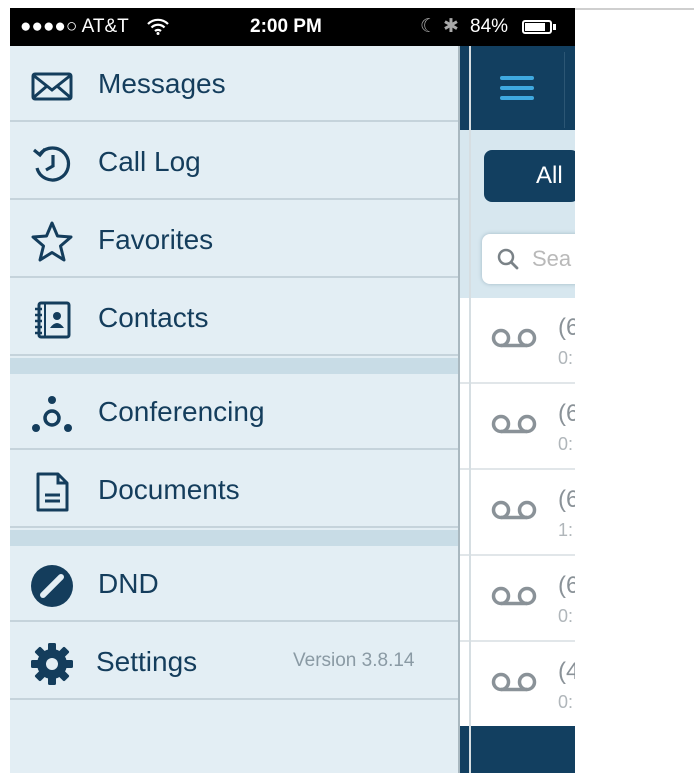 This screenshot has height=773, width=694. What do you see at coordinates (147, 661) in the screenshot?
I see `menu-item-label: Settings` at bounding box center [147, 661].